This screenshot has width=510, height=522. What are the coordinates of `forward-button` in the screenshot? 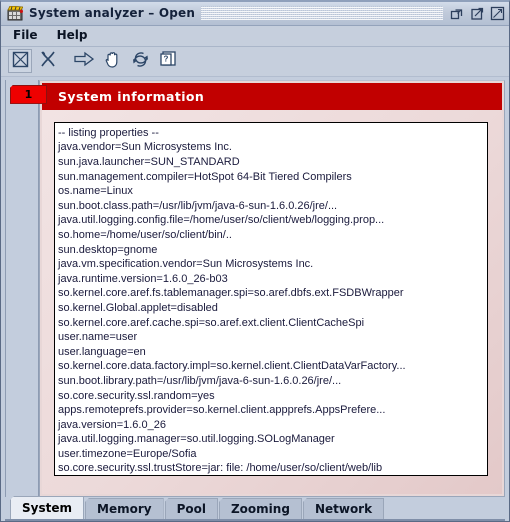 It's located at (84, 61).